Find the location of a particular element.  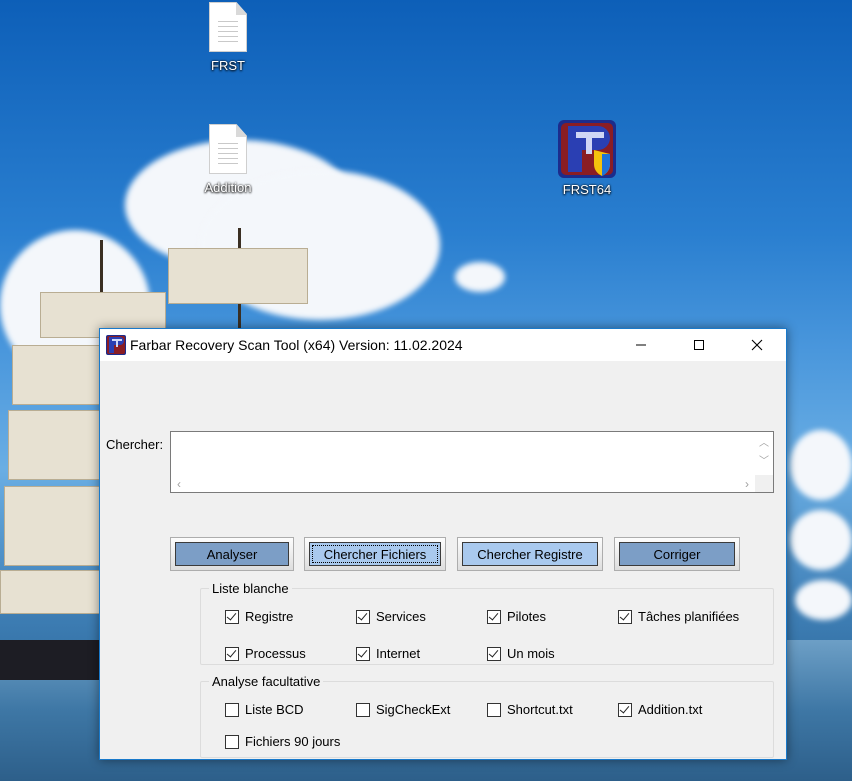

checkbox-fichiers-90-jours: Fichiers 90 jours is located at coordinates (285, 741).